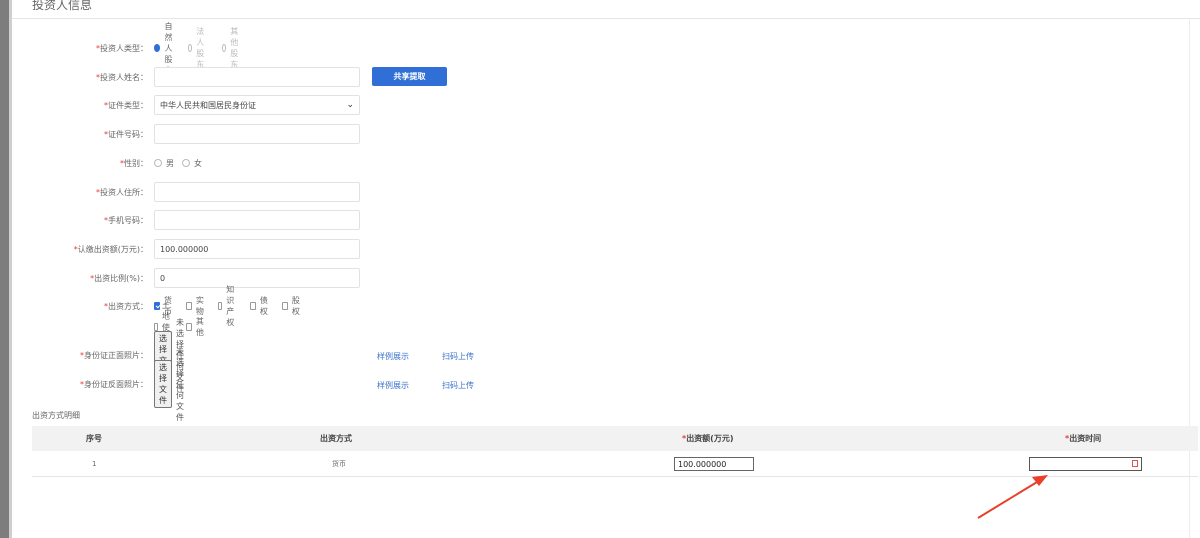  What do you see at coordinates (134, 163) in the screenshot?
I see `gender-label: *性别：` at bounding box center [134, 163].